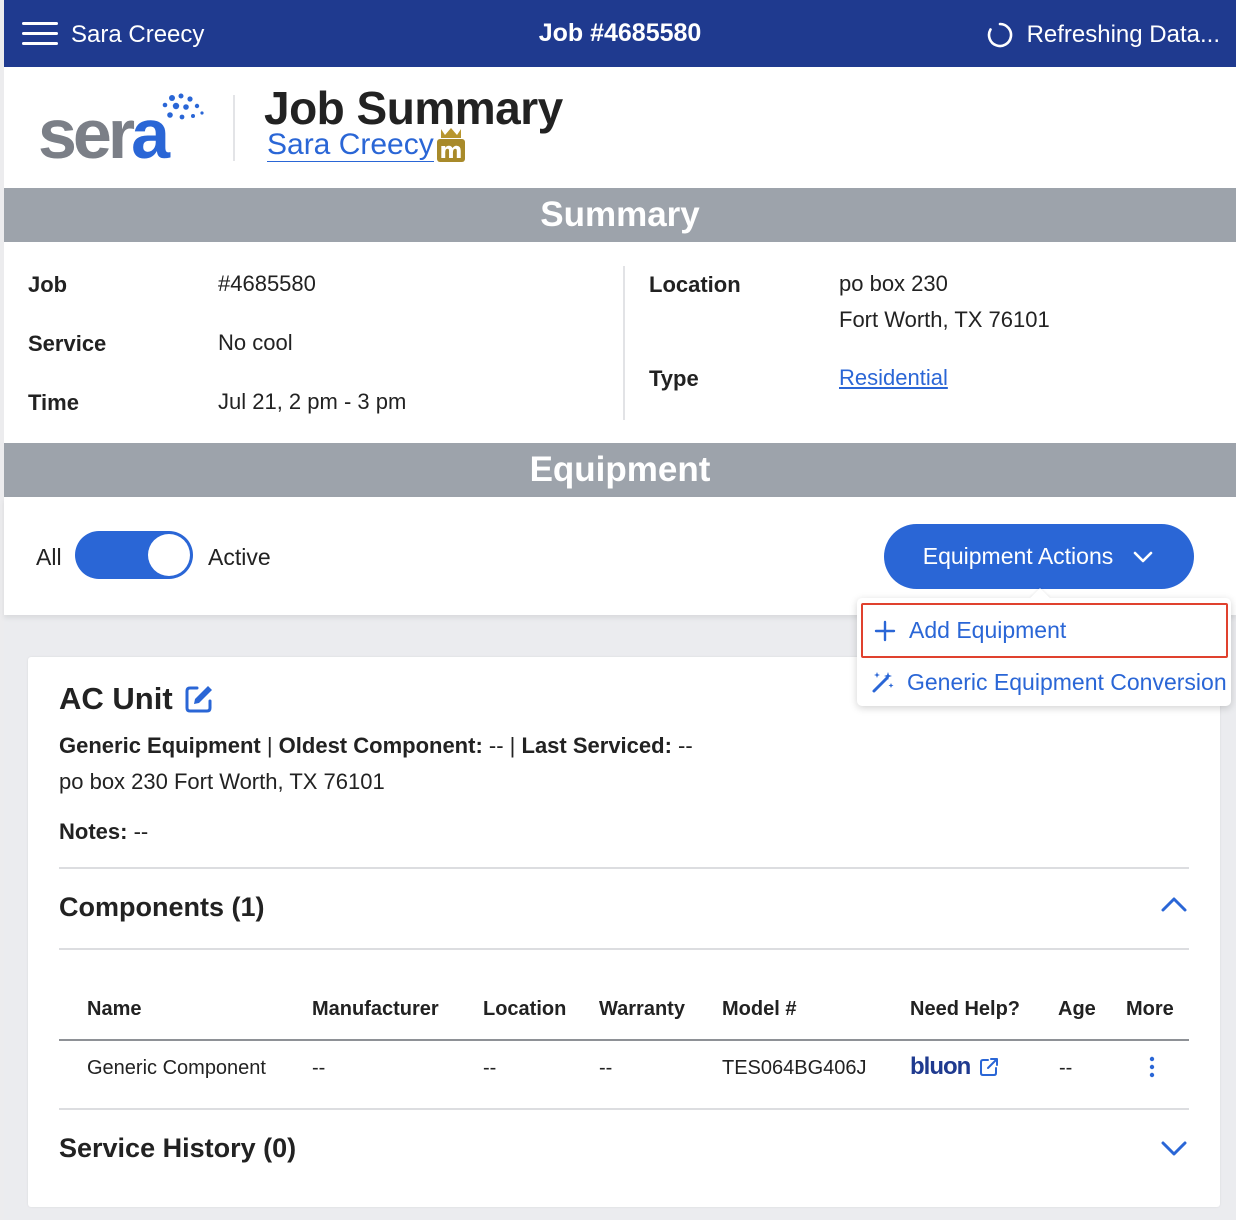 The height and width of the screenshot is (1220, 1236). I want to click on filter-all-label: All, so click(49, 557).